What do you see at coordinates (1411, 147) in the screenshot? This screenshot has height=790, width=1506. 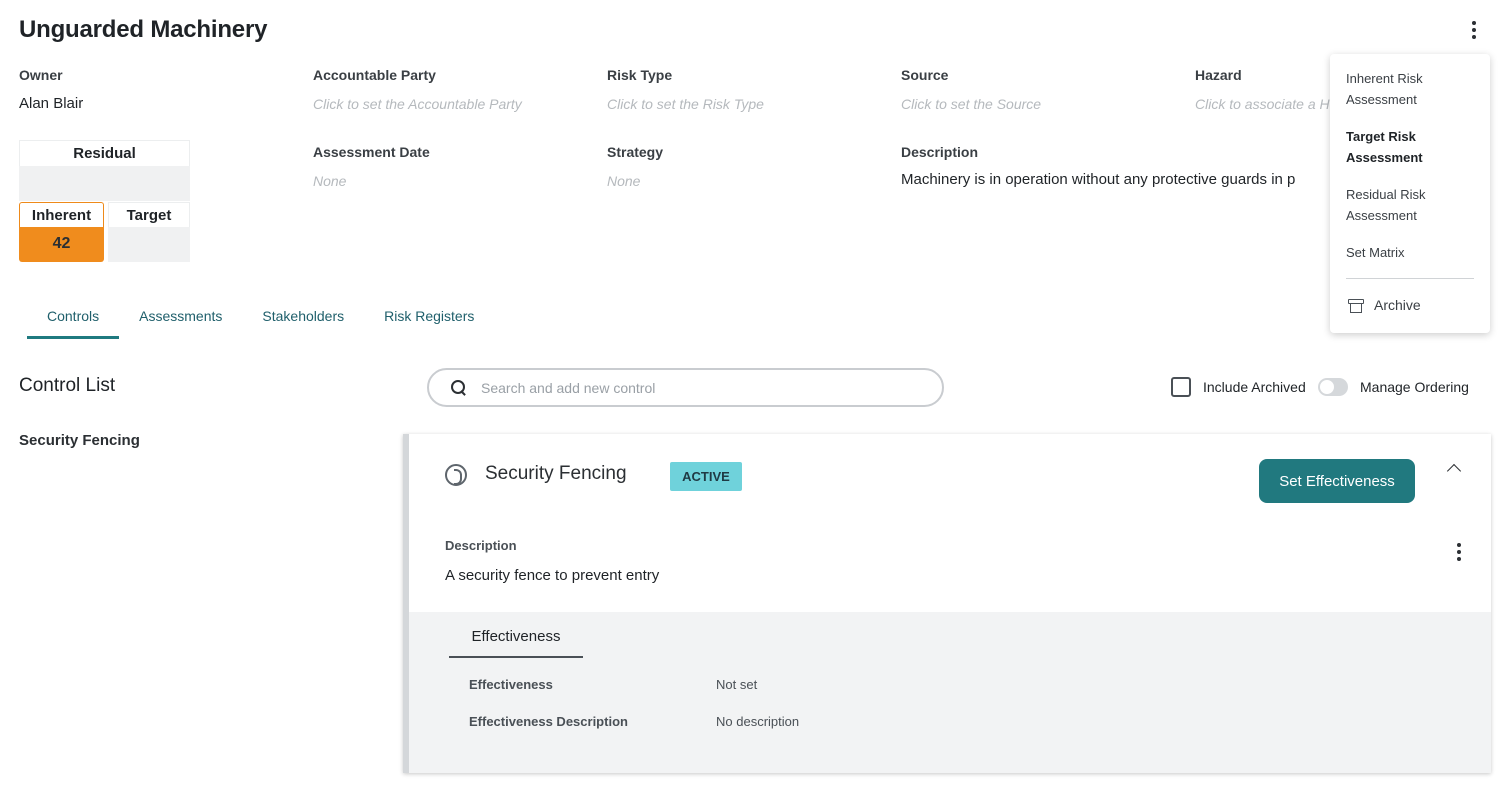 I see `menu-item-target-risk-assessment: Target Risk Assessment` at bounding box center [1411, 147].